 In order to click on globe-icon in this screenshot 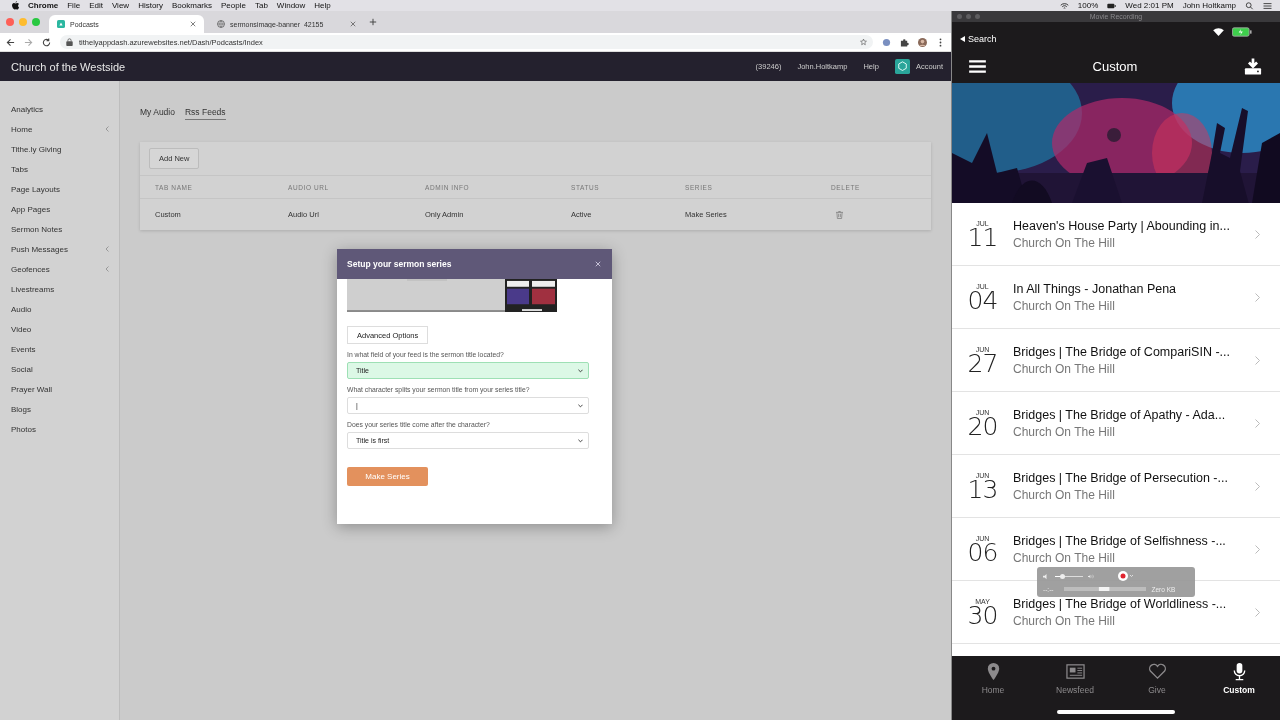, I will do `click(221, 24)`.